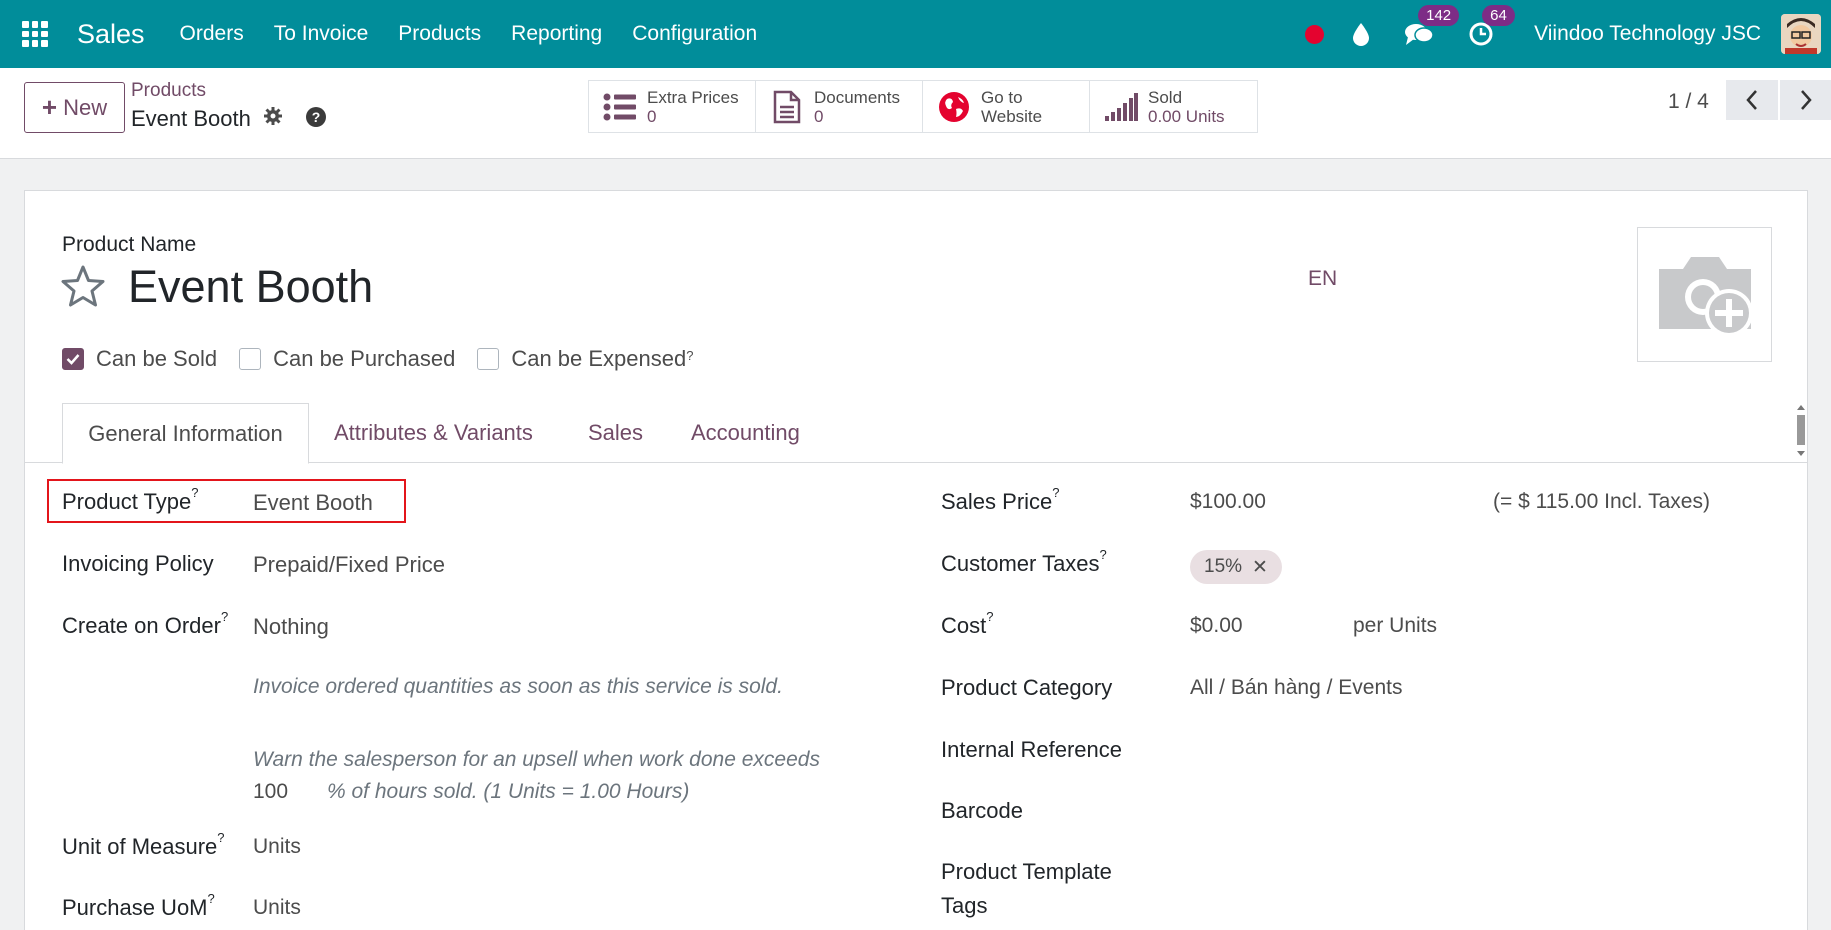 The height and width of the screenshot is (930, 1831). What do you see at coordinates (250, 287) in the screenshot?
I see `product-name-input: Event Booth` at bounding box center [250, 287].